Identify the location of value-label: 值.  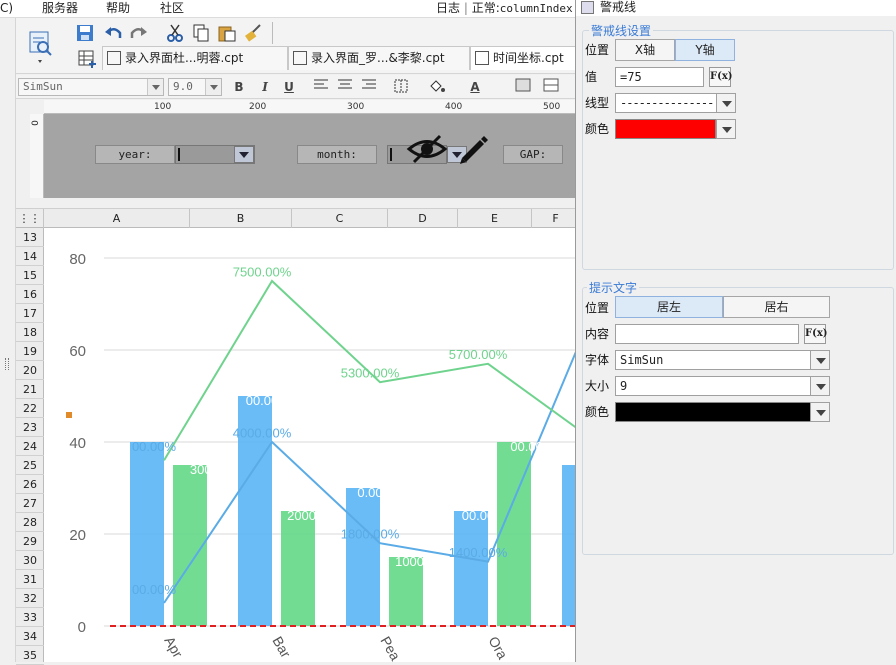
(591, 77).